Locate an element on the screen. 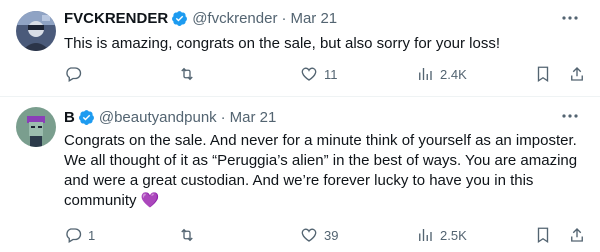  like-count: 39 is located at coordinates (331, 235).